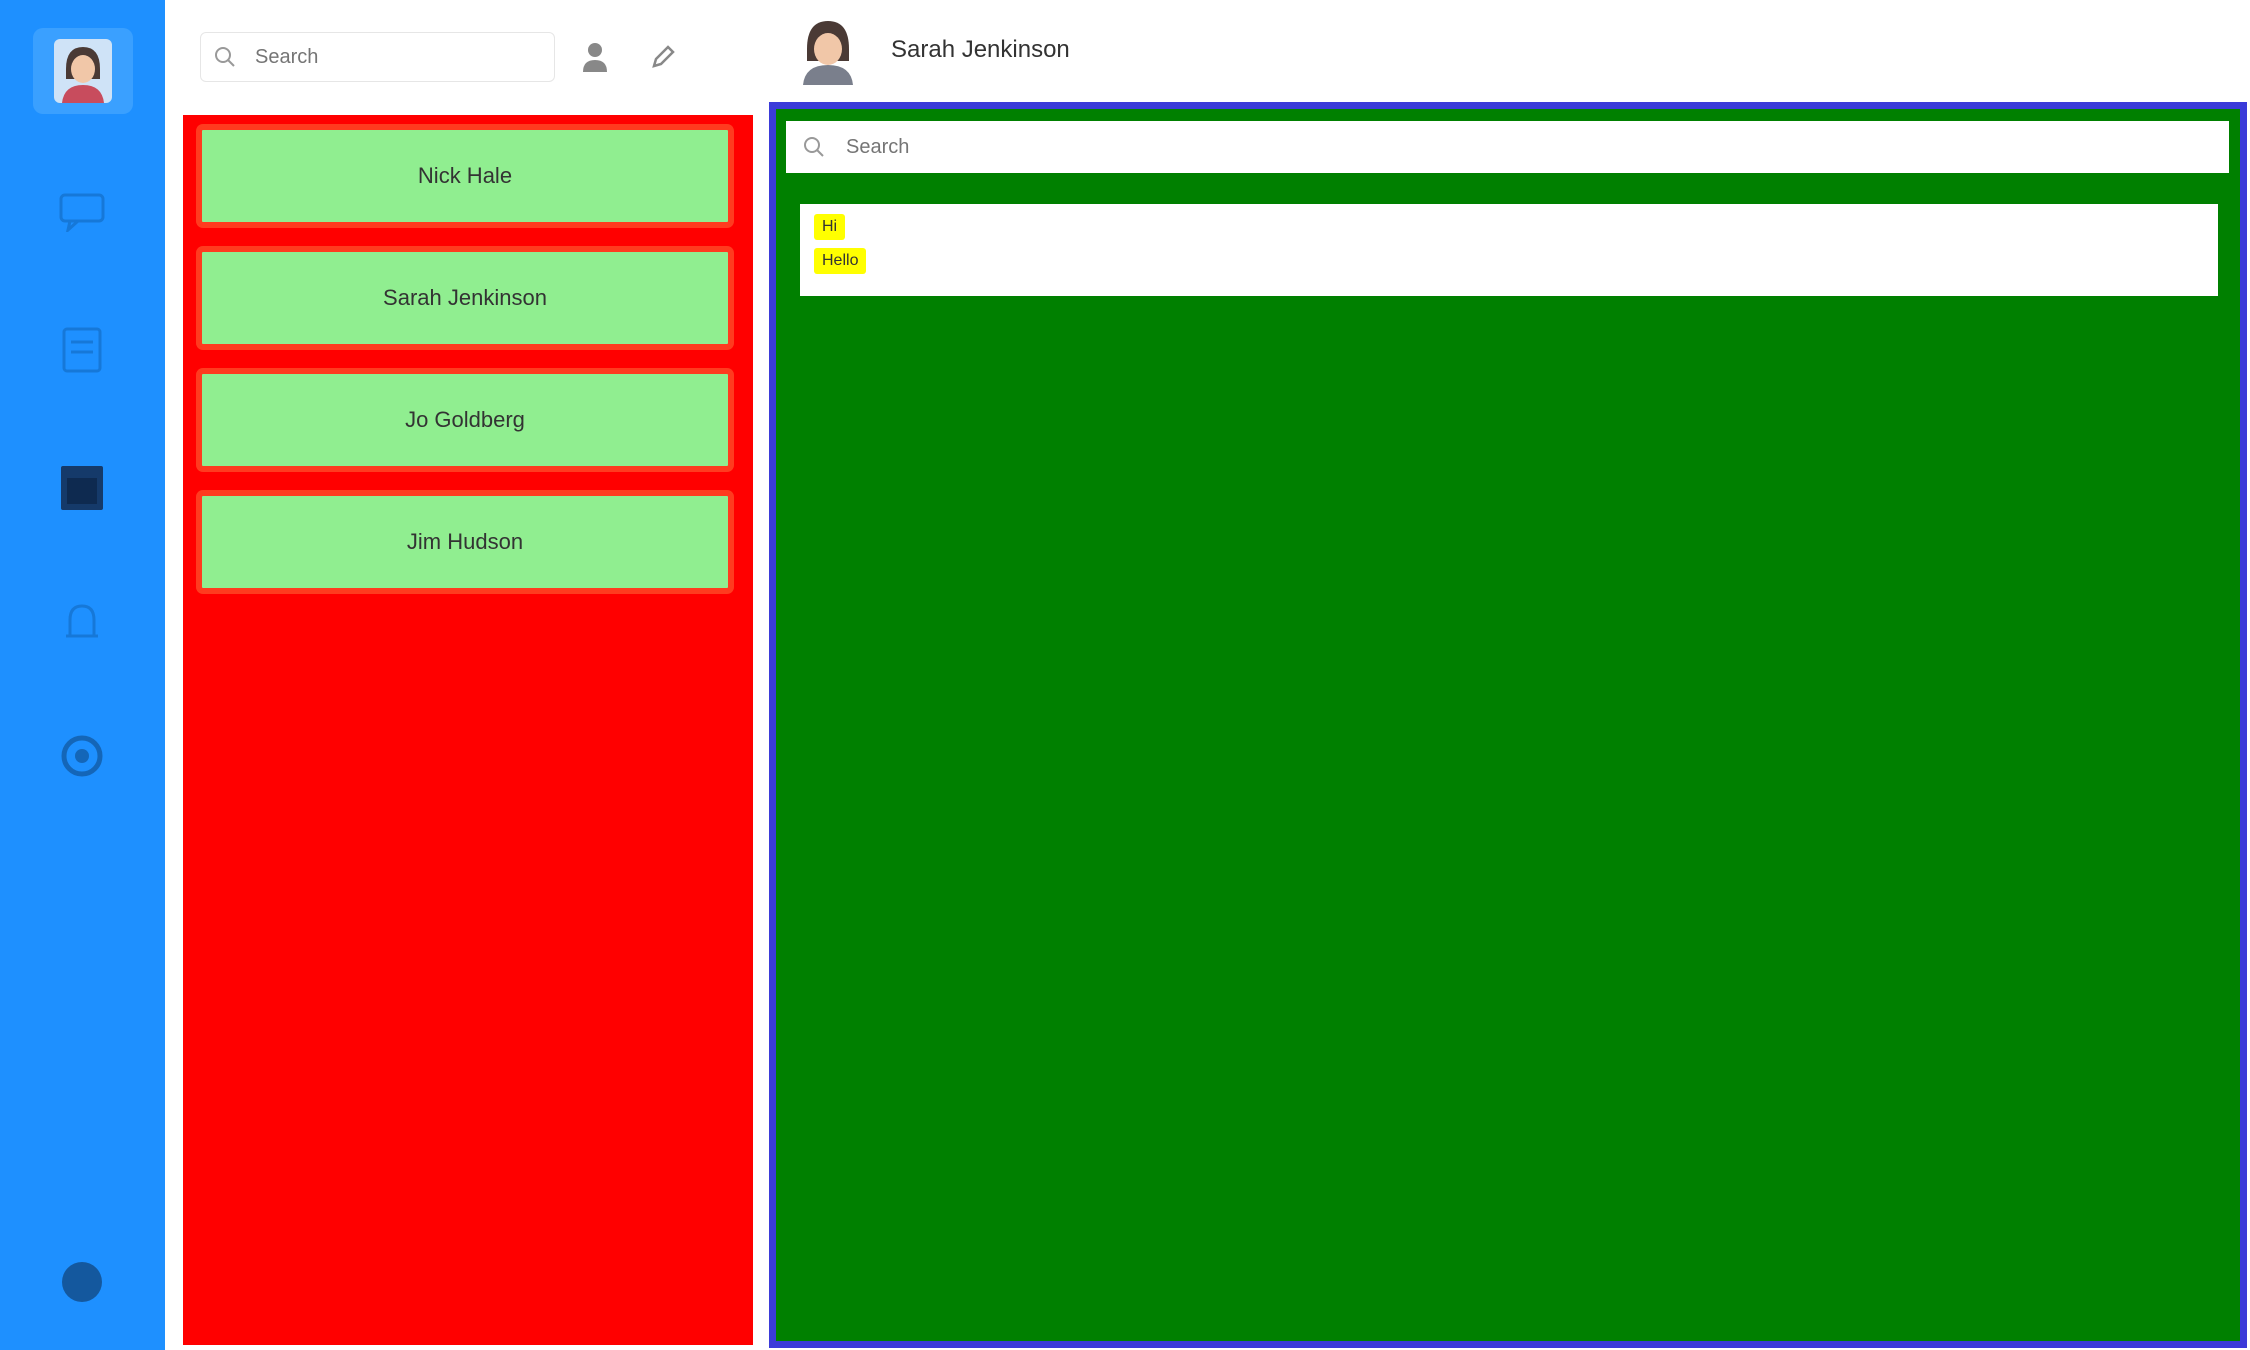 Image resolution: width=2250 pixels, height=1350 pixels. I want to click on sidebar-rail, so click(82, 675).